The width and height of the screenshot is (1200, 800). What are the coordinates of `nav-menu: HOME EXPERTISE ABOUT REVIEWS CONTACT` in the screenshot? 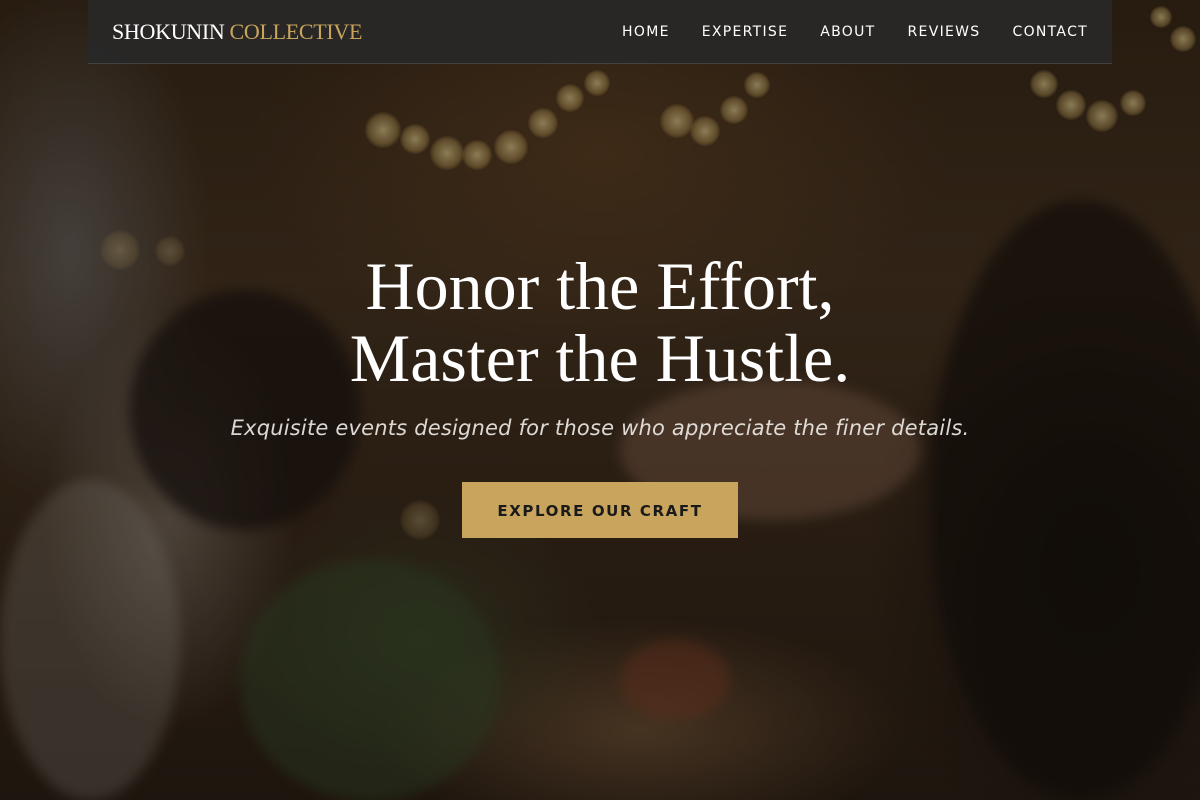 It's located at (855, 32).